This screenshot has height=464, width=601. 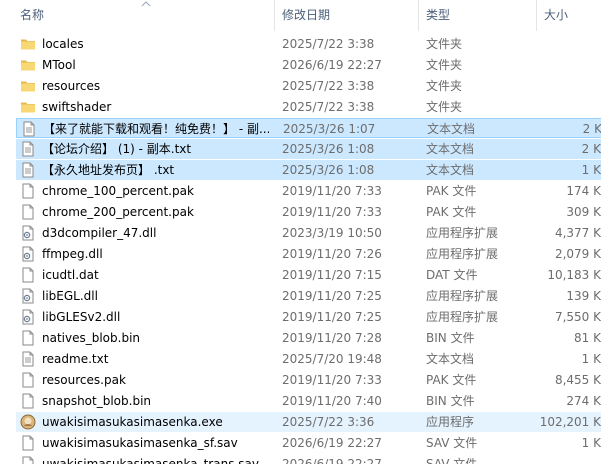 I want to click on column-header-date: 修改日期, so click(x=306, y=15).